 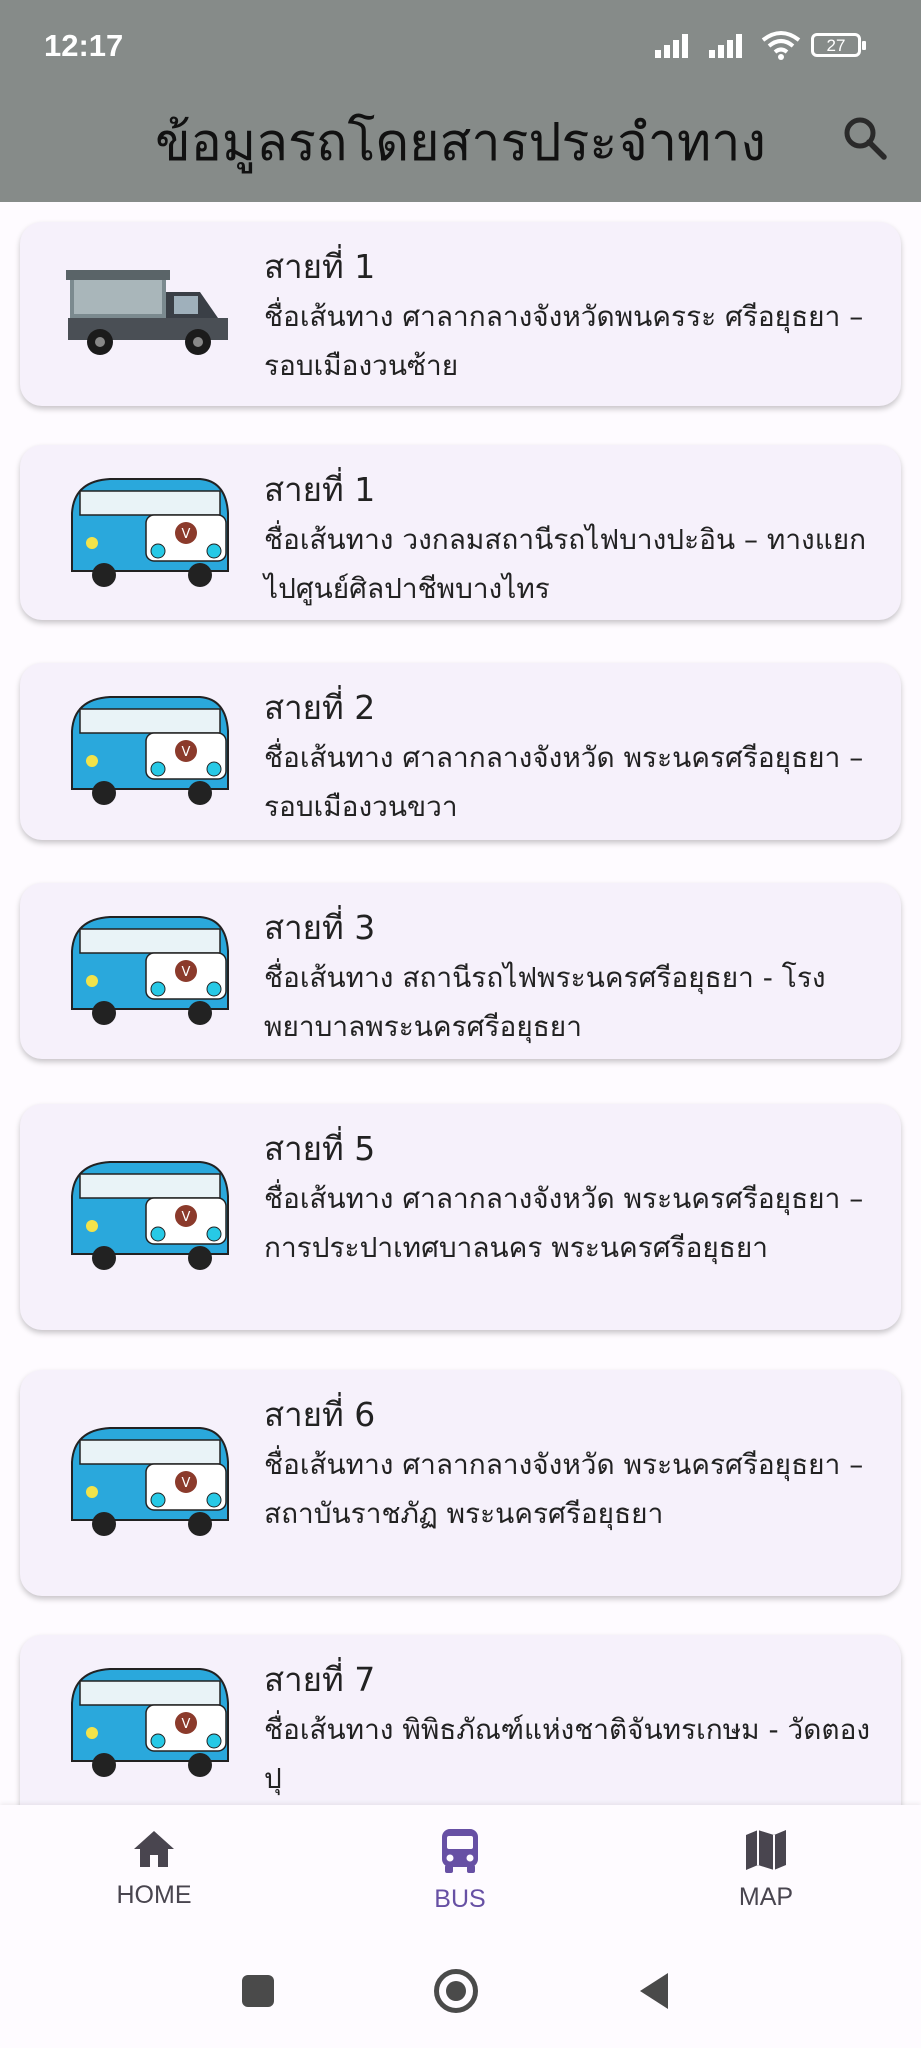 I want to click on nav-bus-label: BUS, so click(x=460, y=1899).